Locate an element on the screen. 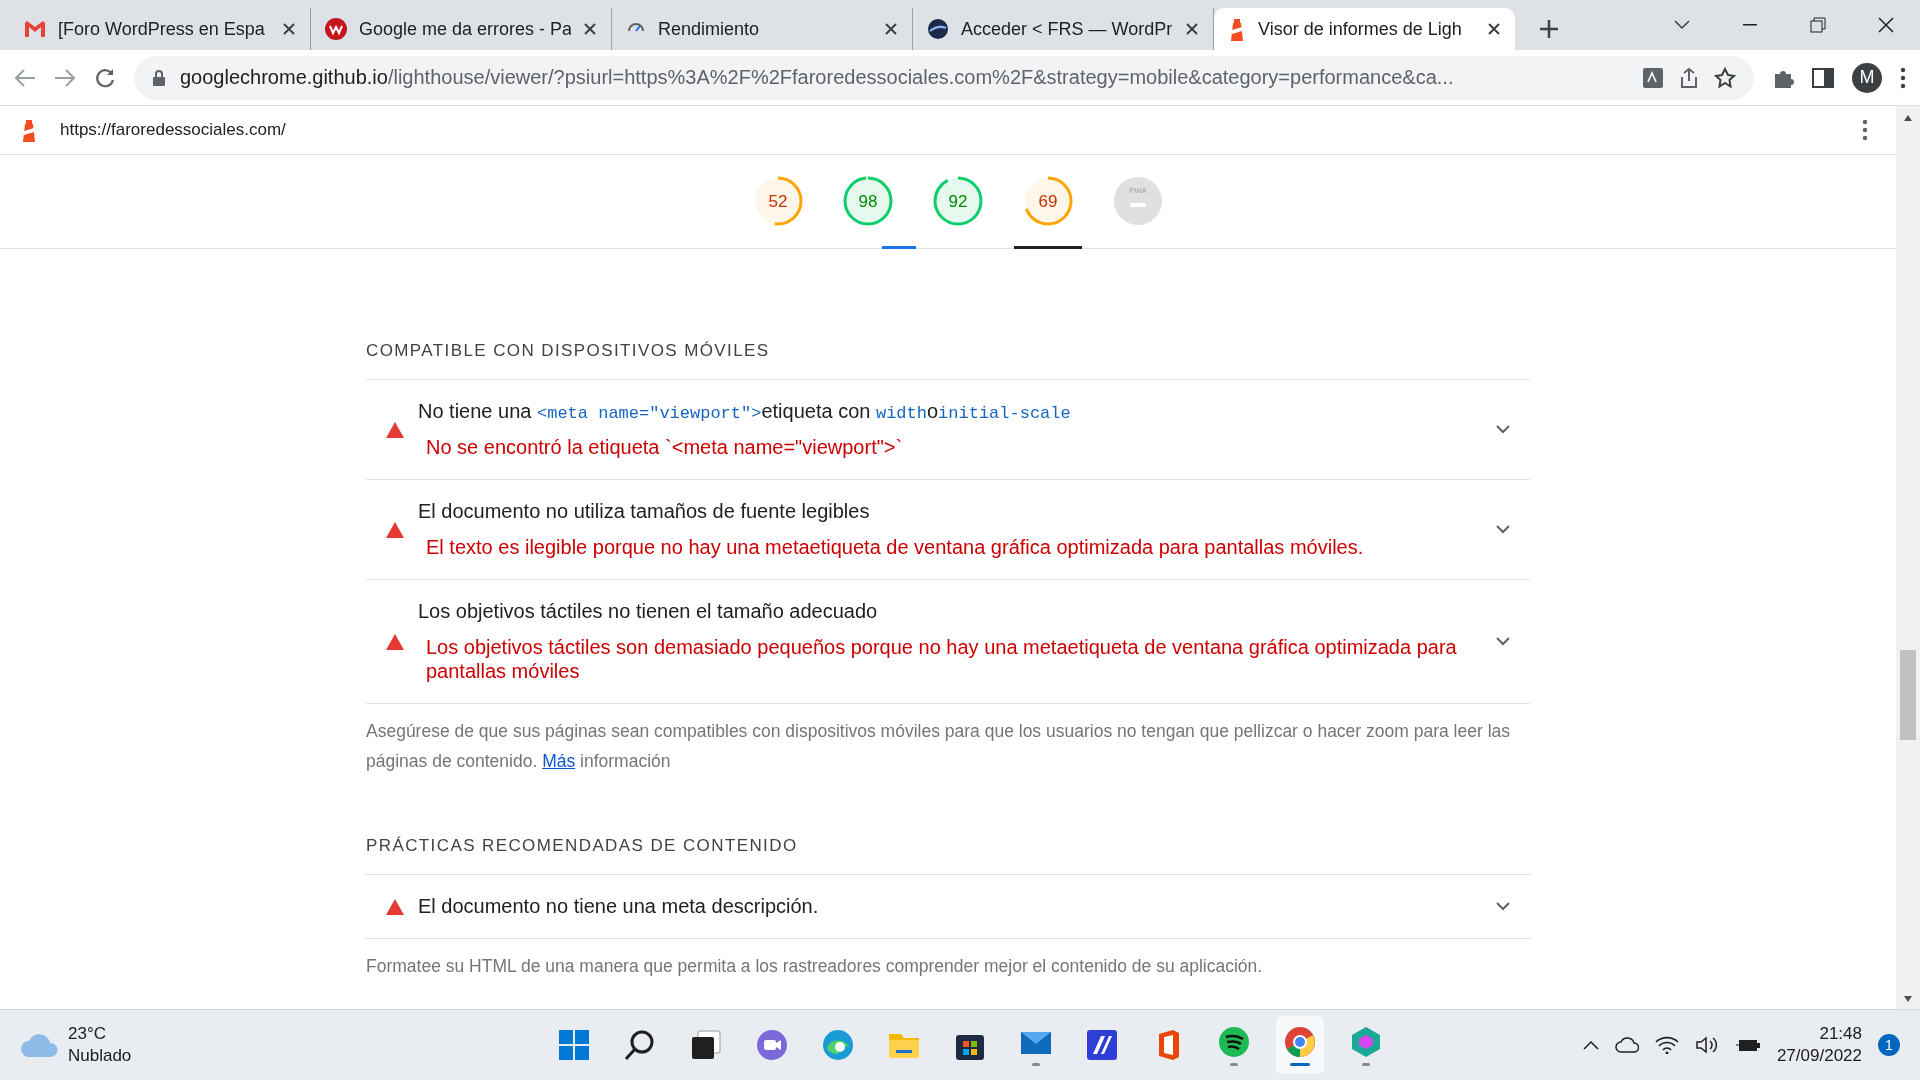 The image size is (1920, 1080). back-arrow-icon is located at coordinates (25, 77).